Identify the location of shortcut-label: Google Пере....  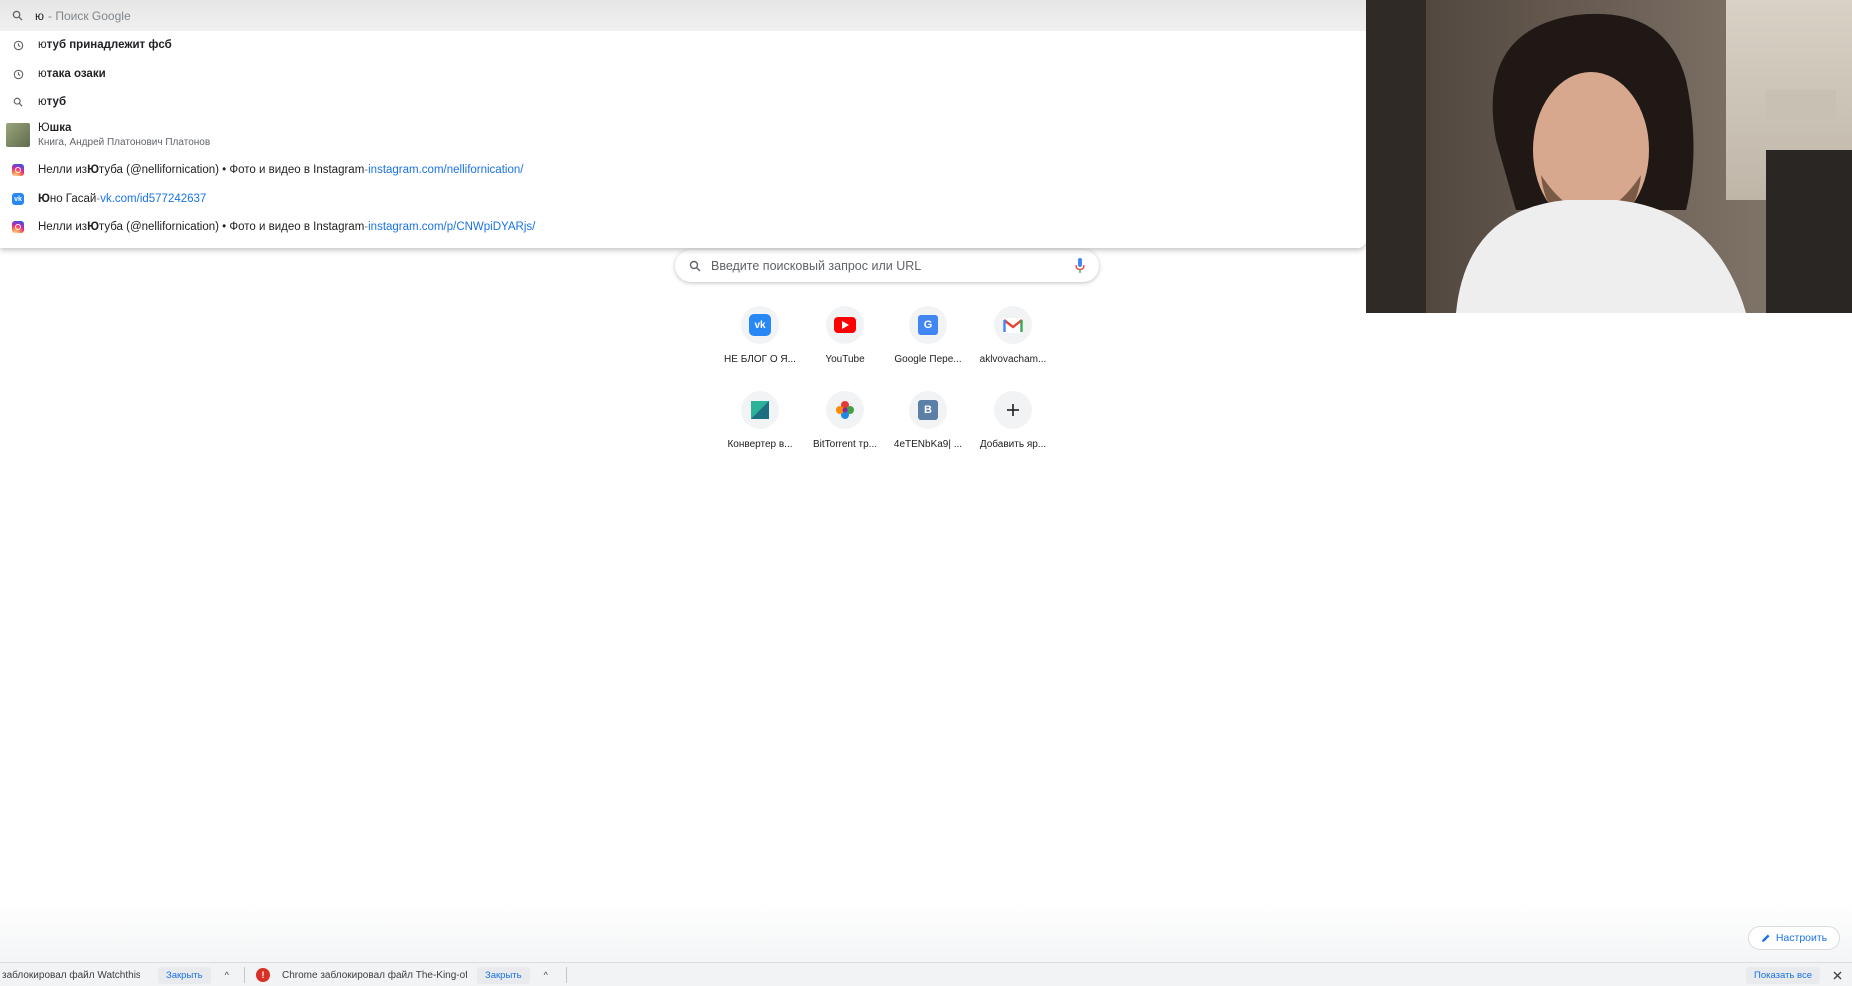
(928, 359).